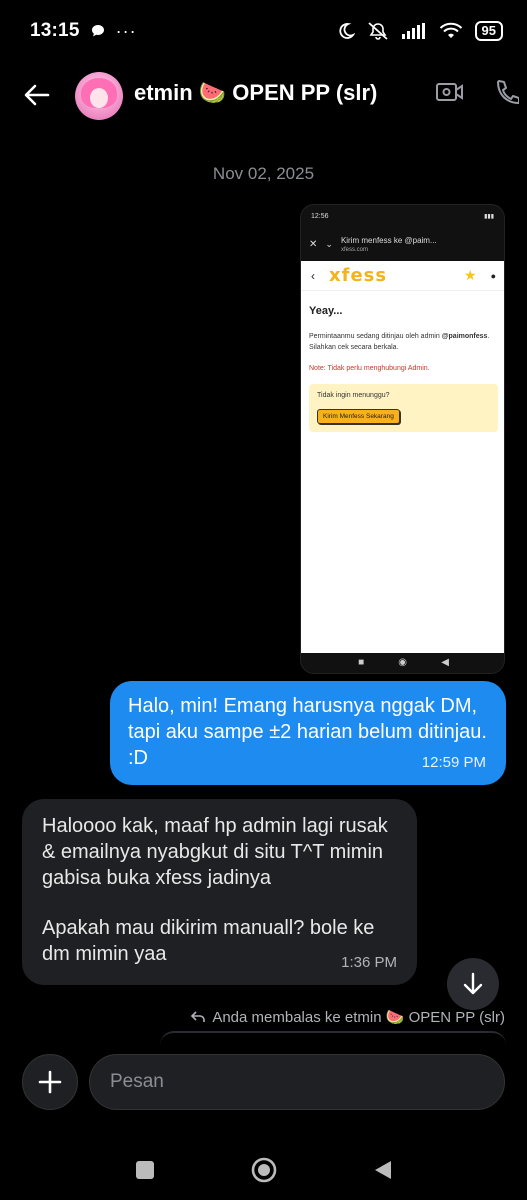  What do you see at coordinates (488, 31) in the screenshot?
I see `battery-indicator: 95` at bounding box center [488, 31].